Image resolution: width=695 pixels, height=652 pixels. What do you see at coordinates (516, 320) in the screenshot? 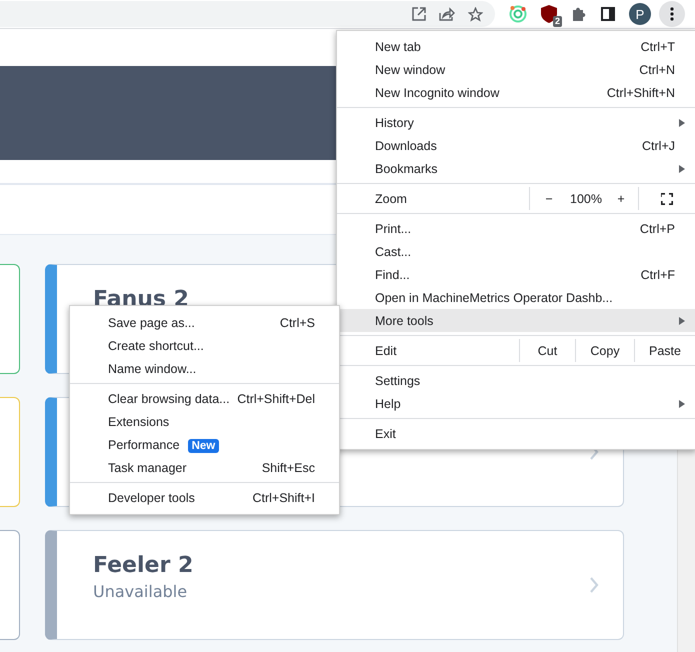
I see `menu-item: More tools` at bounding box center [516, 320].